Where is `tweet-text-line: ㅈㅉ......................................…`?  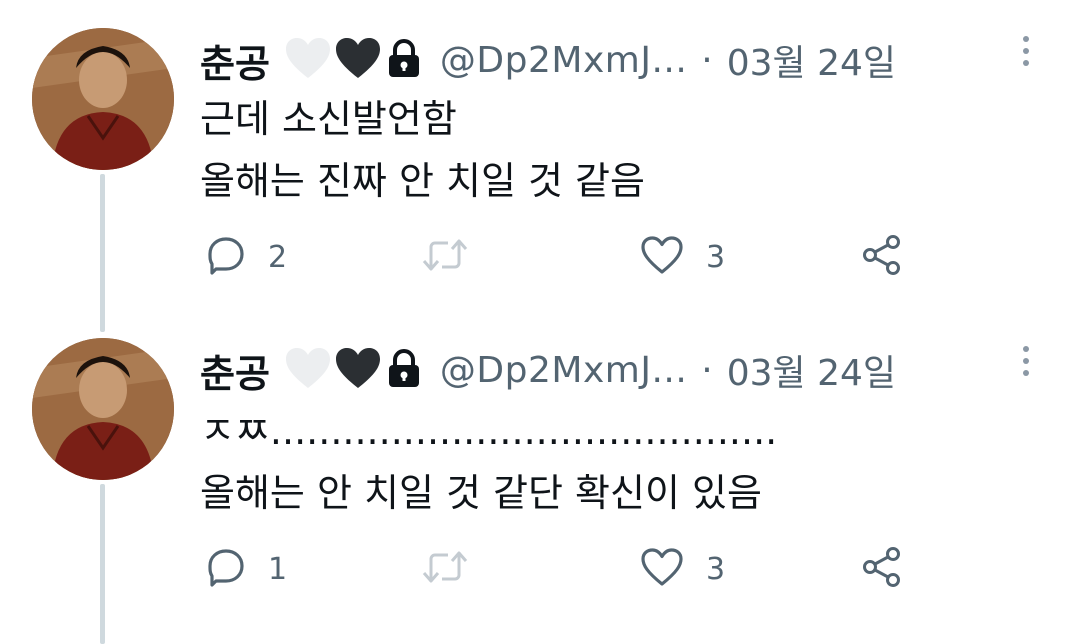 tweet-text-line: ㅈㅉ......................................… is located at coordinates (489, 431).